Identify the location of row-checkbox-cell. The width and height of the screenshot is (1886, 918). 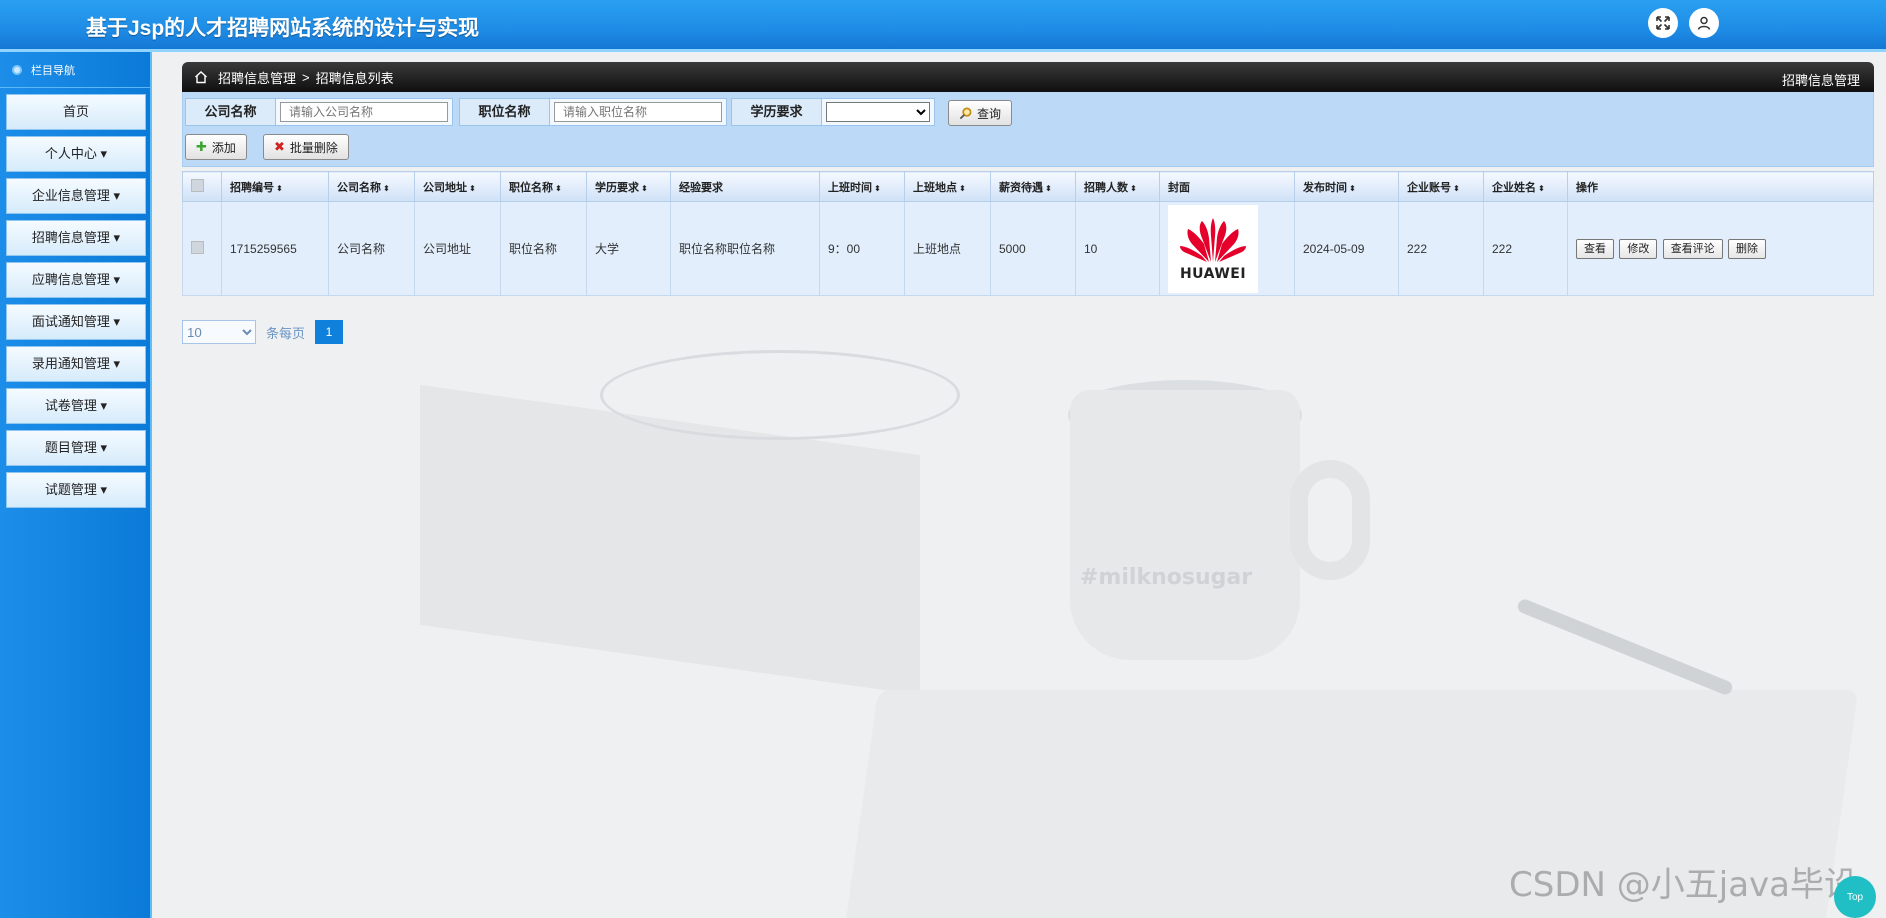
(202, 248).